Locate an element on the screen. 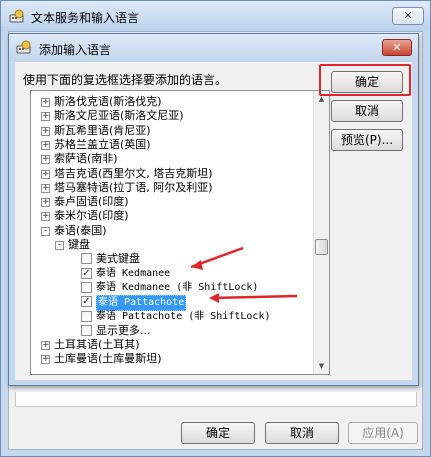  annotation-arrows is located at coordinates (244, 274).